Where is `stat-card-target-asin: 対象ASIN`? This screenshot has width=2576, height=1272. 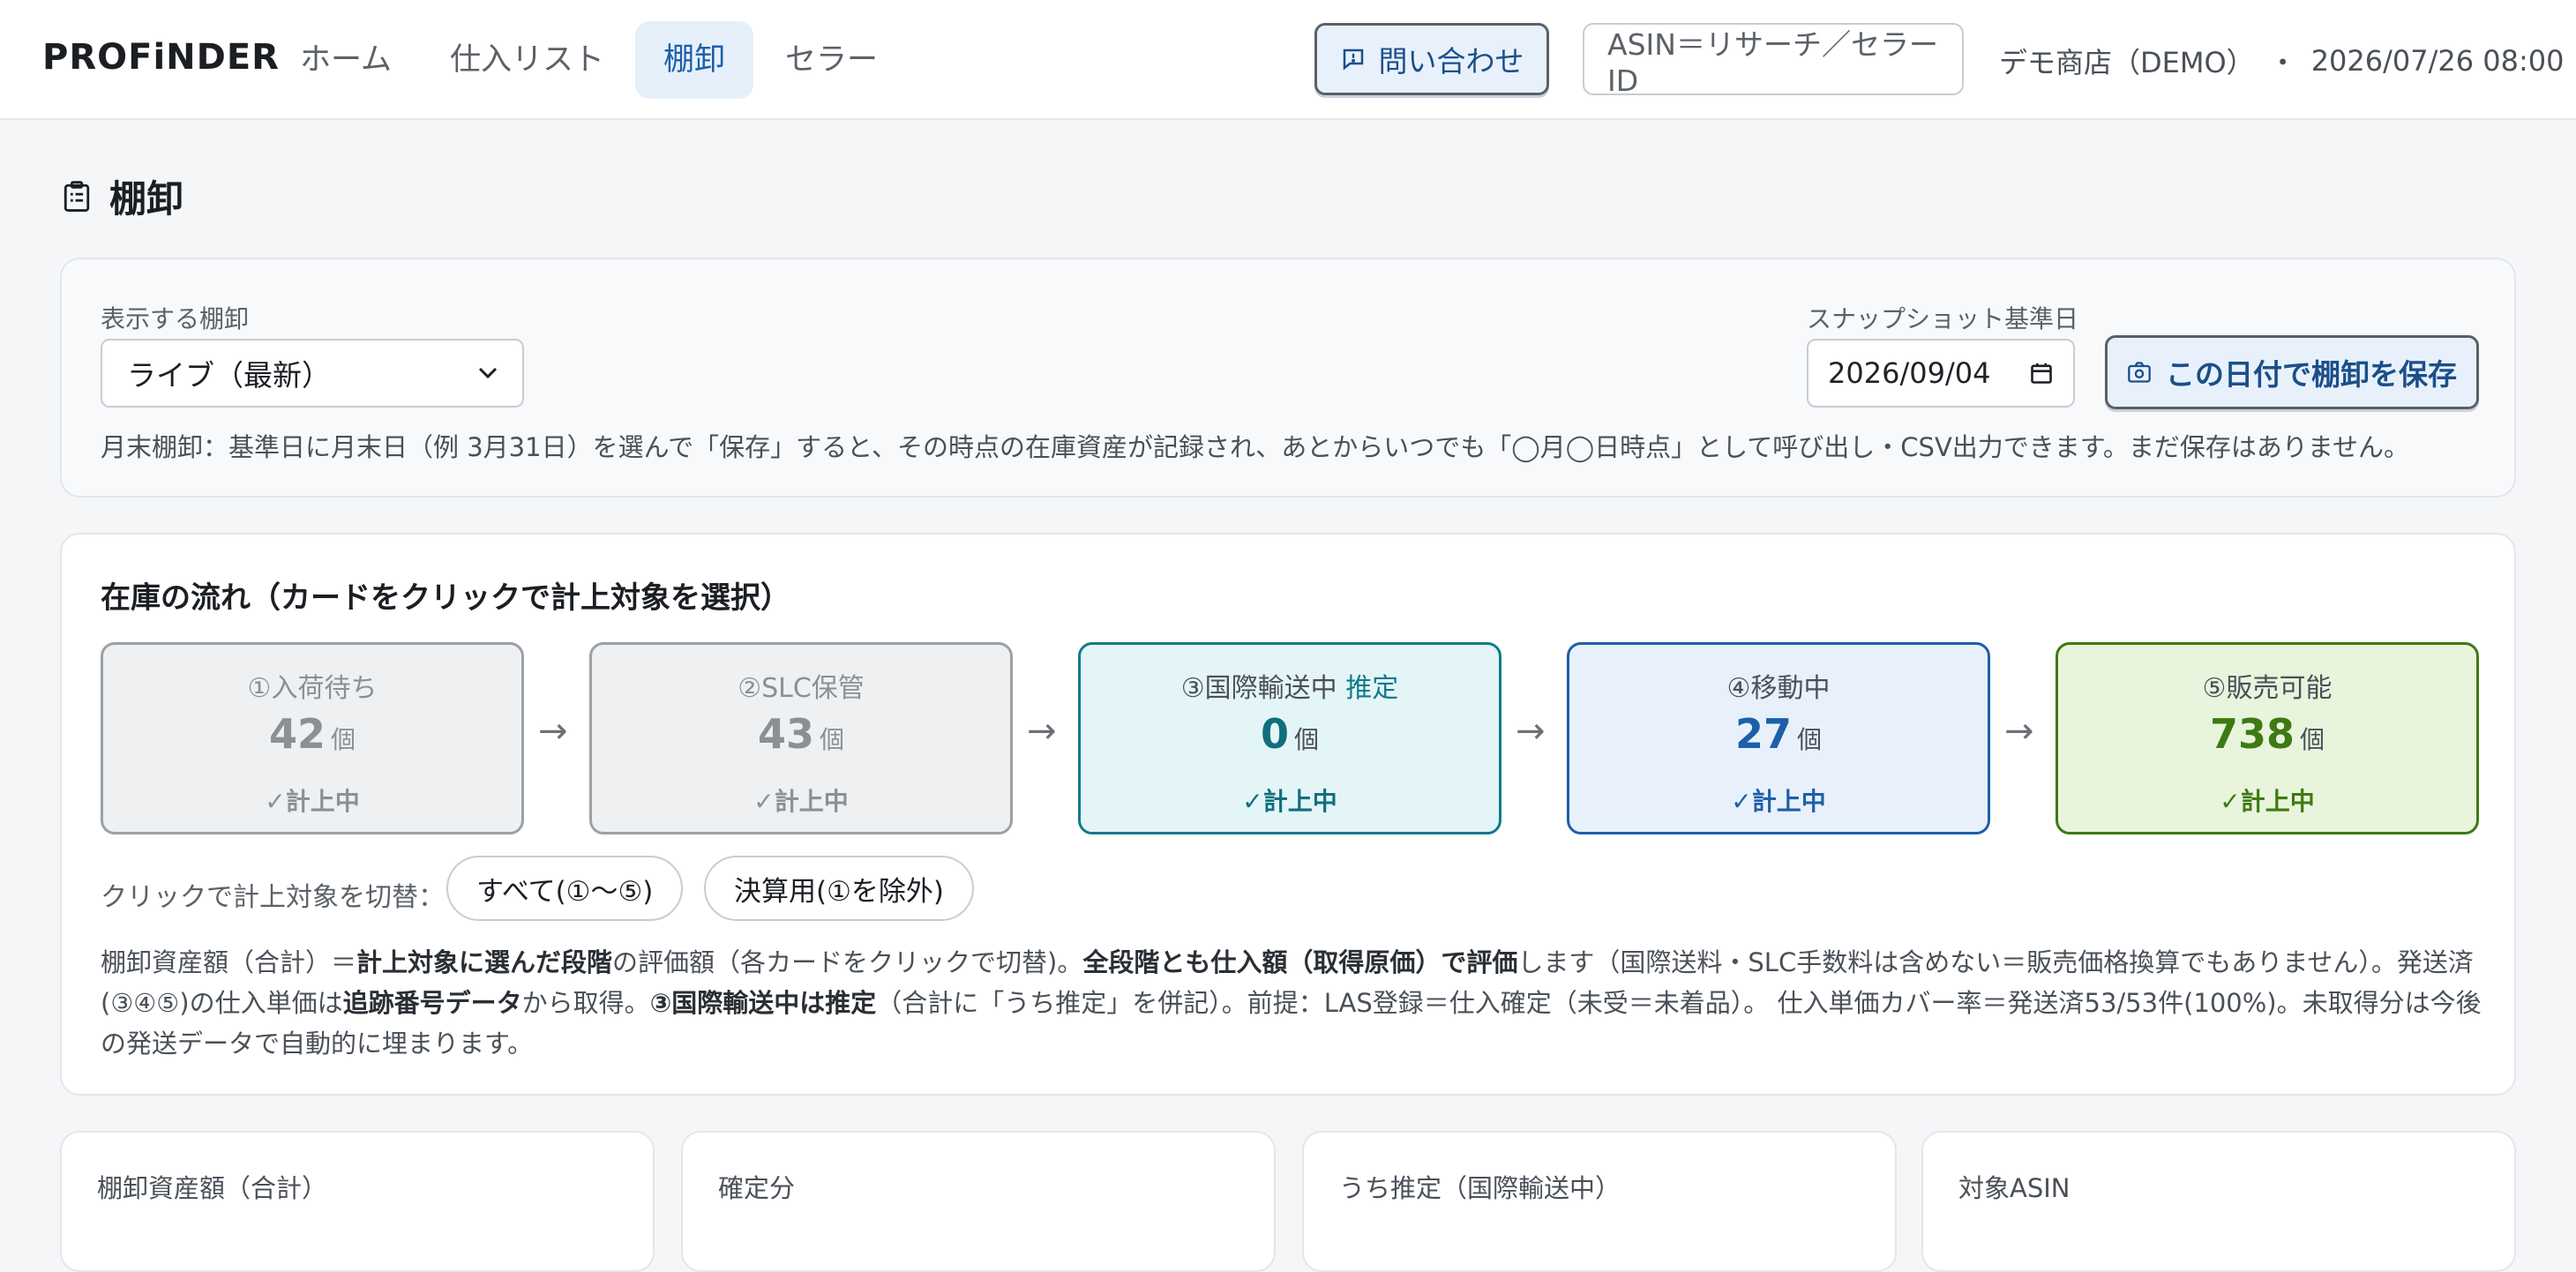 stat-card-target-asin: 対象ASIN is located at coordinates (2219, 1201).